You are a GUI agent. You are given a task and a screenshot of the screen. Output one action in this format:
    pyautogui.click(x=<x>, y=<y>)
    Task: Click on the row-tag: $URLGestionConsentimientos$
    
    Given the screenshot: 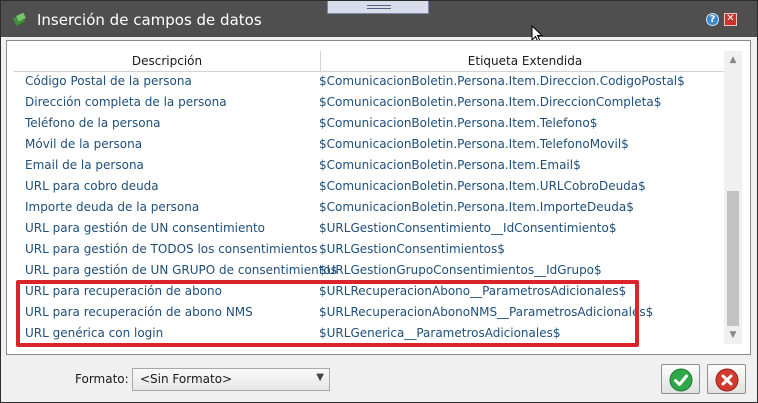 What is the action you would take?
    pyautogui.click(x=412, y=249)
    